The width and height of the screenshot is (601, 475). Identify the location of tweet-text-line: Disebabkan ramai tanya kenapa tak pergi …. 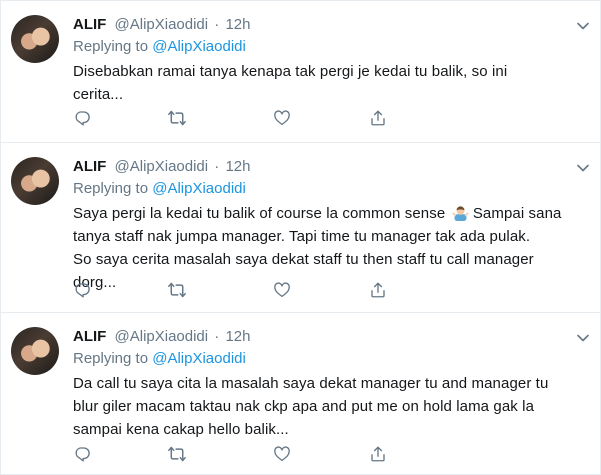
(290, 71).